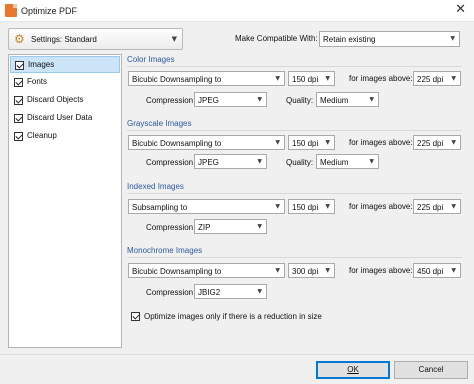 The height and width of the screenshot is (384, 474). What do you see at coordinates (18, 118) in the screenshot?
I see `checkbox-discard-user-data` at bounding box center [18, 118].